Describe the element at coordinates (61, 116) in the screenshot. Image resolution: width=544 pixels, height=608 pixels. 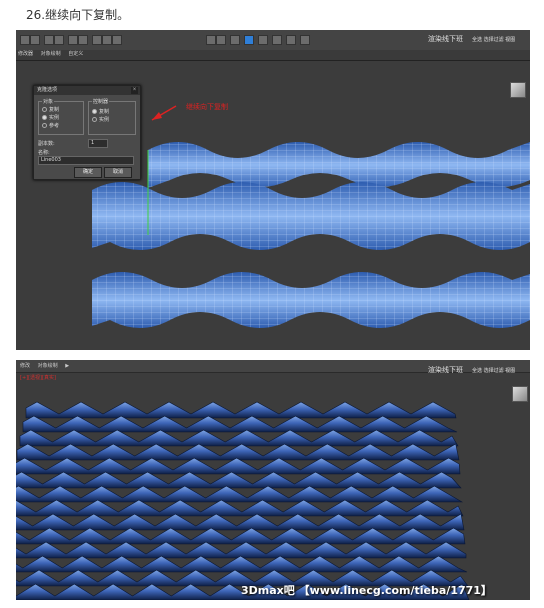
I see `object-group: 对象 复制 实例 参考` at that location.